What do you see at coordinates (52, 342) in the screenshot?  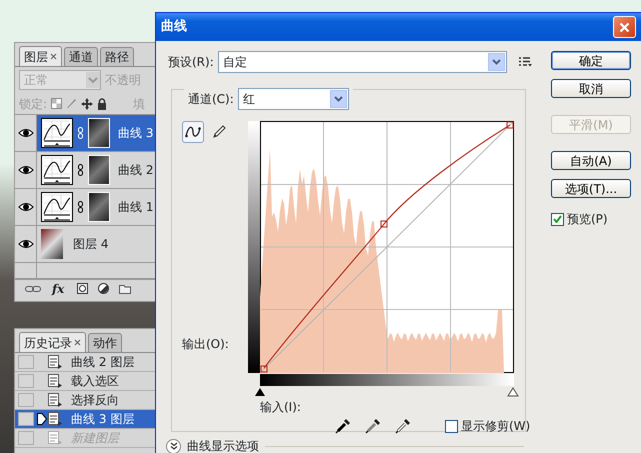 I see `panel-tab: 历史记录` at bounding box center [52, 342].